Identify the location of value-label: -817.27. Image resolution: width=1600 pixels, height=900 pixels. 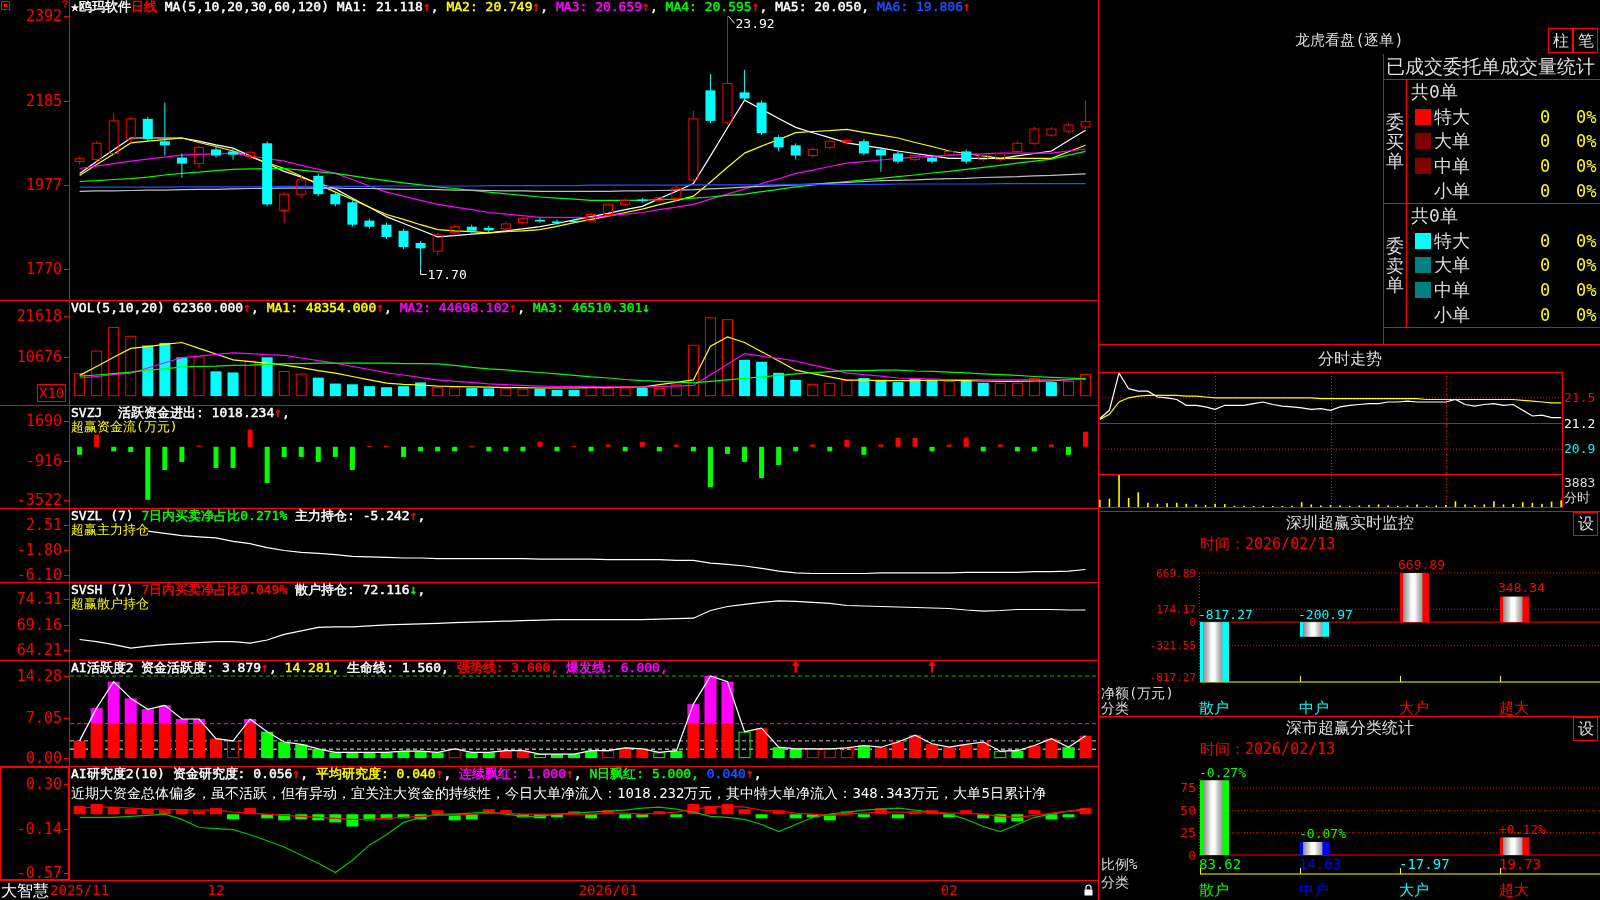
(1225, 614).